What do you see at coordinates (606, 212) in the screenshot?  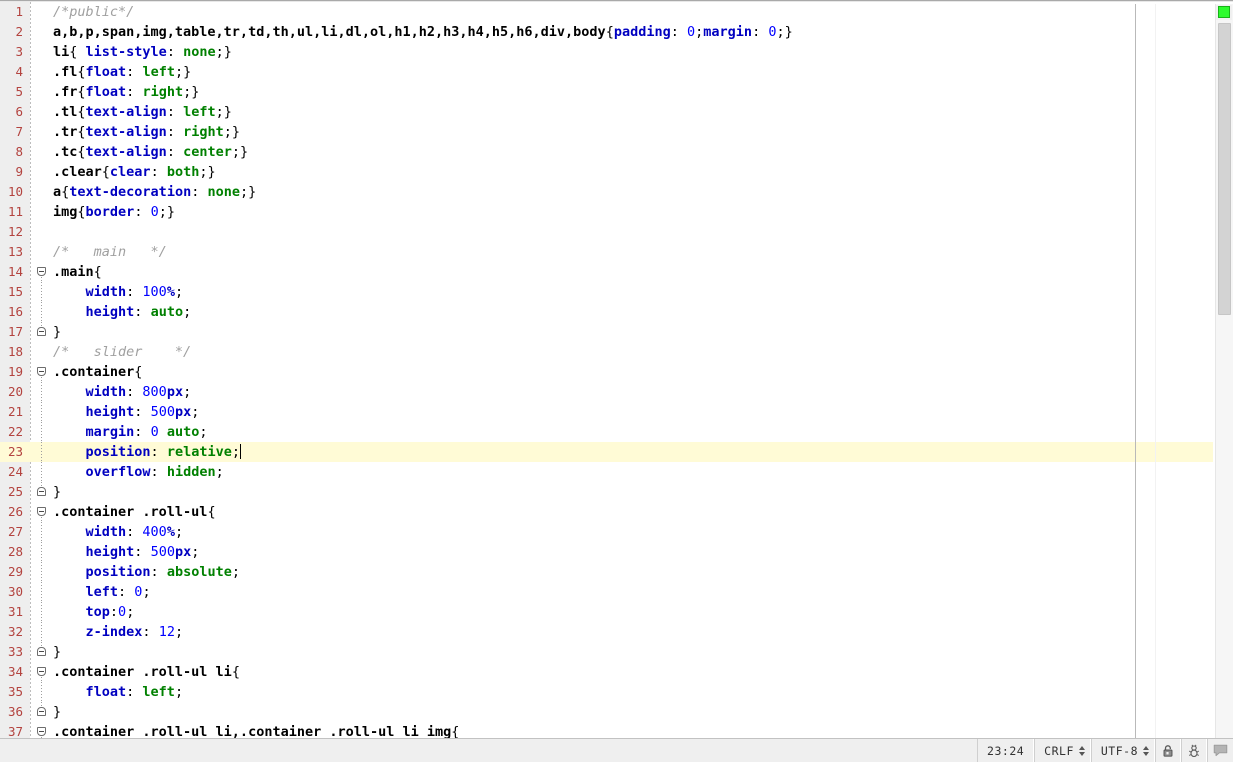 I see `code-line: 11 img{border: 0;}` at bounding box center [606, 212].